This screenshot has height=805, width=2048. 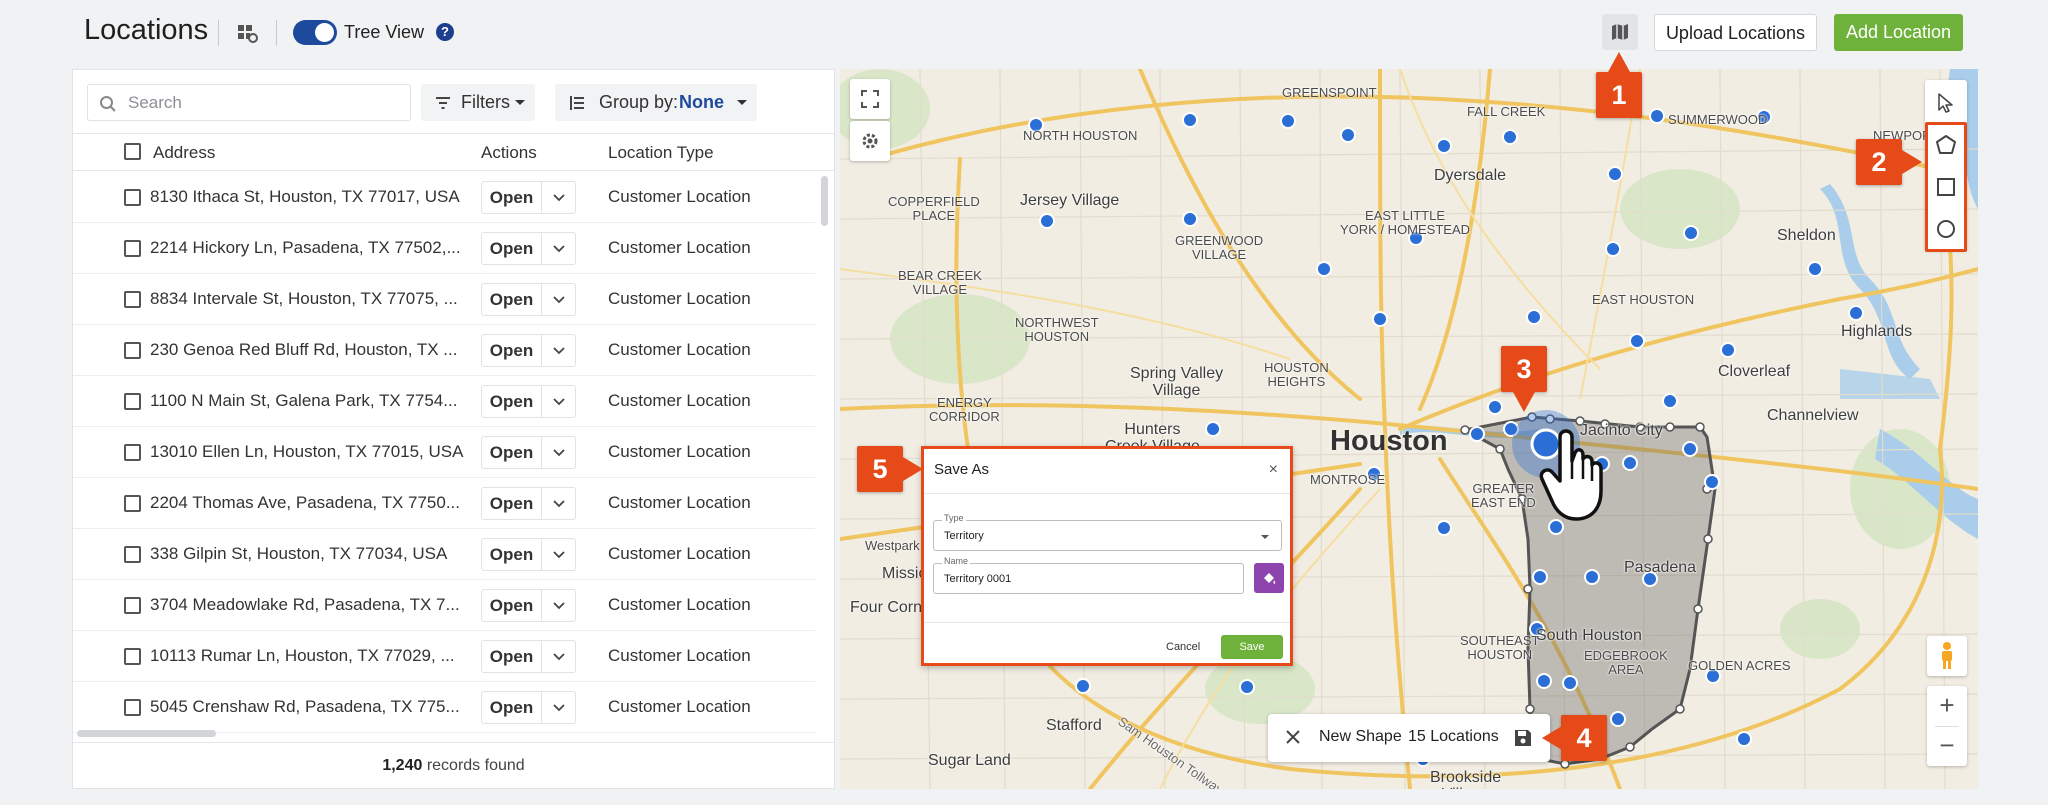 I want to click on name-field: Name Territory 0001, so click(x=1088, y=575).